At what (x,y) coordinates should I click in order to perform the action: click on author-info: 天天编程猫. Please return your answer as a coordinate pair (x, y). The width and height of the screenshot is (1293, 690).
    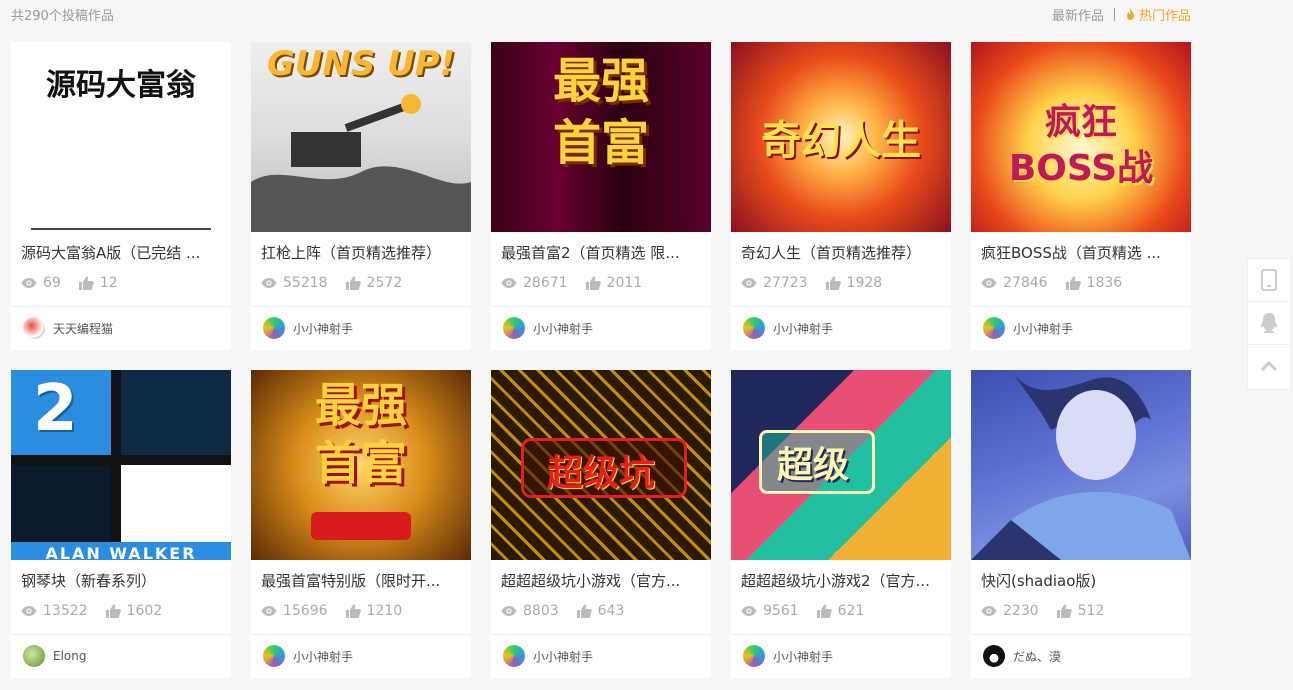
    Looking at the image, I should click on (68, 328).